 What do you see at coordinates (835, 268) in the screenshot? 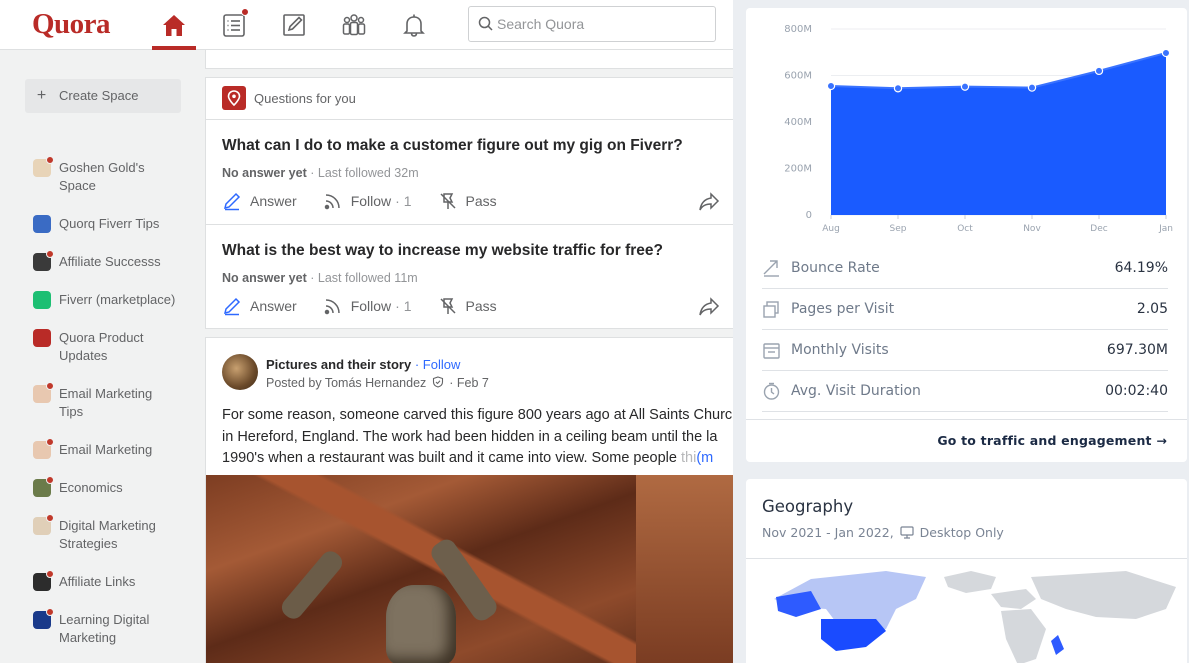
I see `metric-label: Bounce Rate` at bounding box center [835, 268].